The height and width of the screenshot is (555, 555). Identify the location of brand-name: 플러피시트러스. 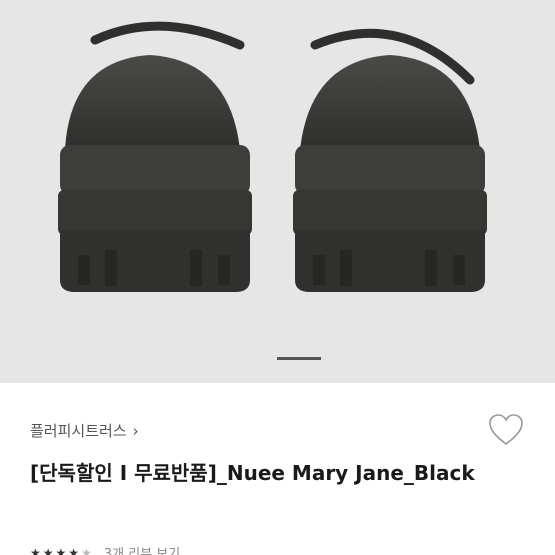
(78, 431).